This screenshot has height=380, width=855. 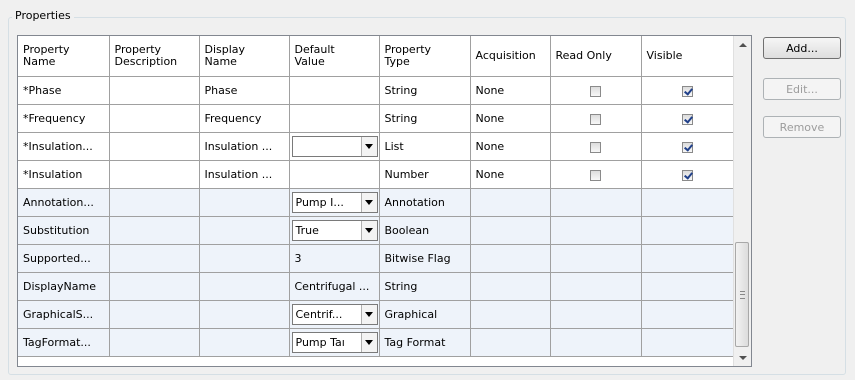 What do you see at coordinates (742, 201) in the screenshot?
I see `vertical-scrollbar` at bounding box center [742, 201].